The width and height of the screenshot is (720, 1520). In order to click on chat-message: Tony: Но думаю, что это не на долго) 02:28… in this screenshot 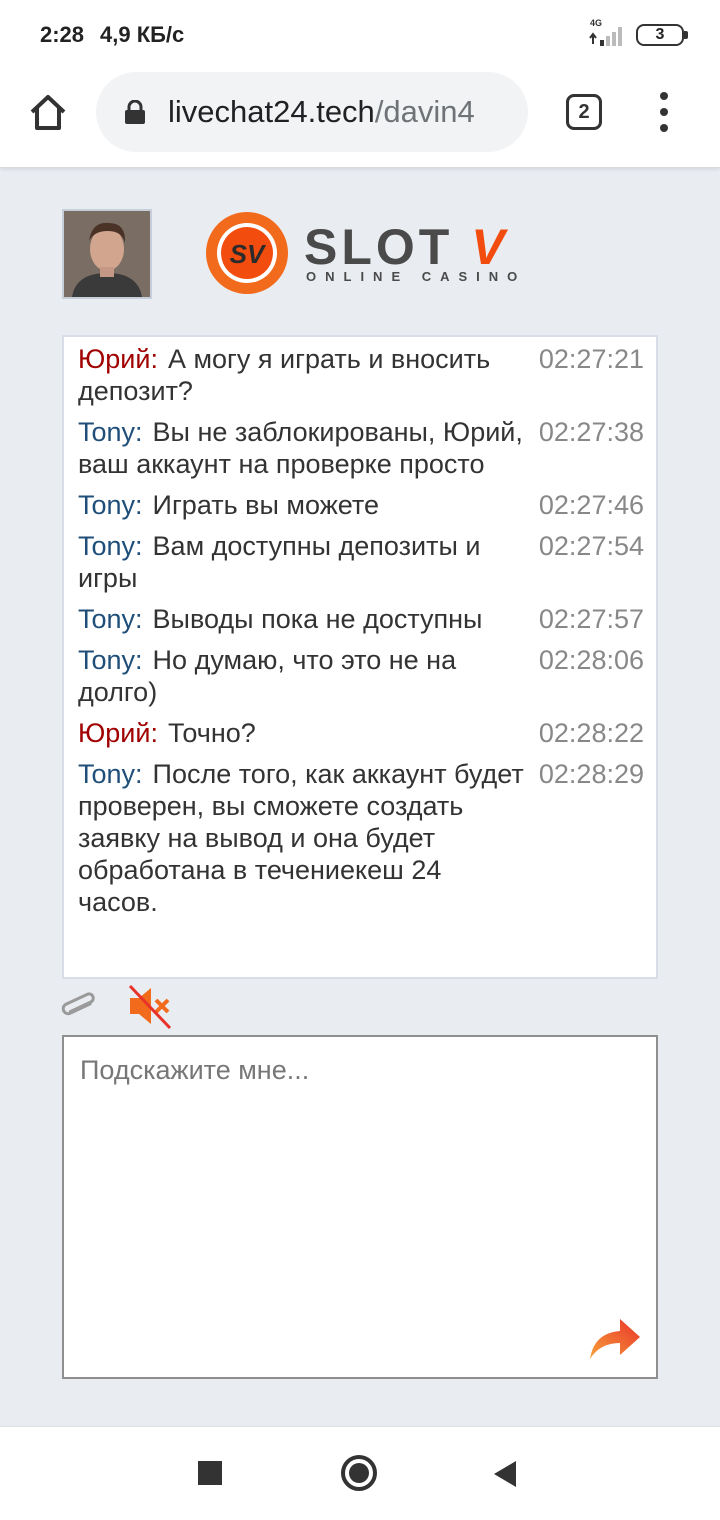, I will do `click(361, 676)`.